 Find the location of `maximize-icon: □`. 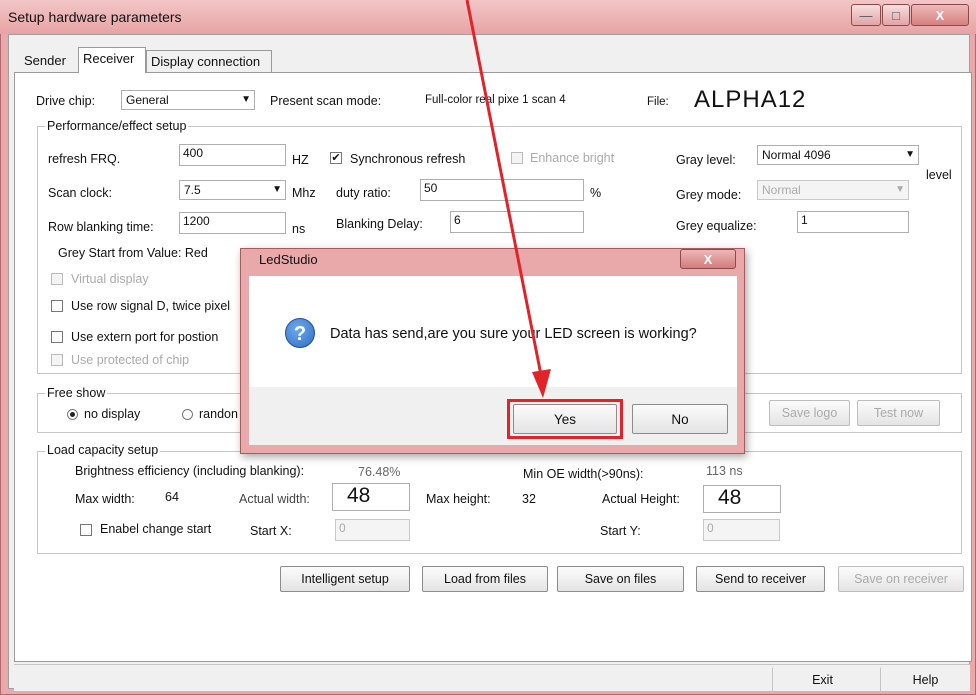

maximize-icon: □ is located at coordinates (896, 15).